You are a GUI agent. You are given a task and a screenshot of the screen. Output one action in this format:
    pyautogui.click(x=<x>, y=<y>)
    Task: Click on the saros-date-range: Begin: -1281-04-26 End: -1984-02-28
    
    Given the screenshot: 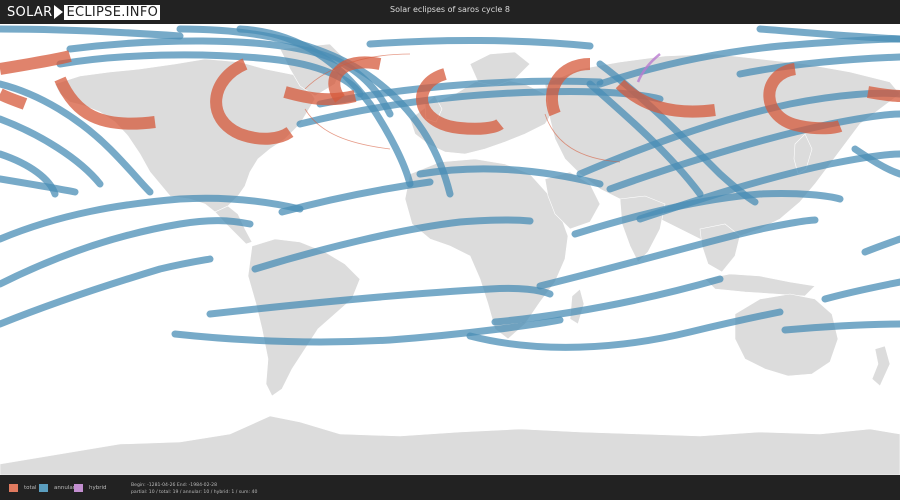 What is the action you would take?
    pyautogui.click(x=174, y=485)
    